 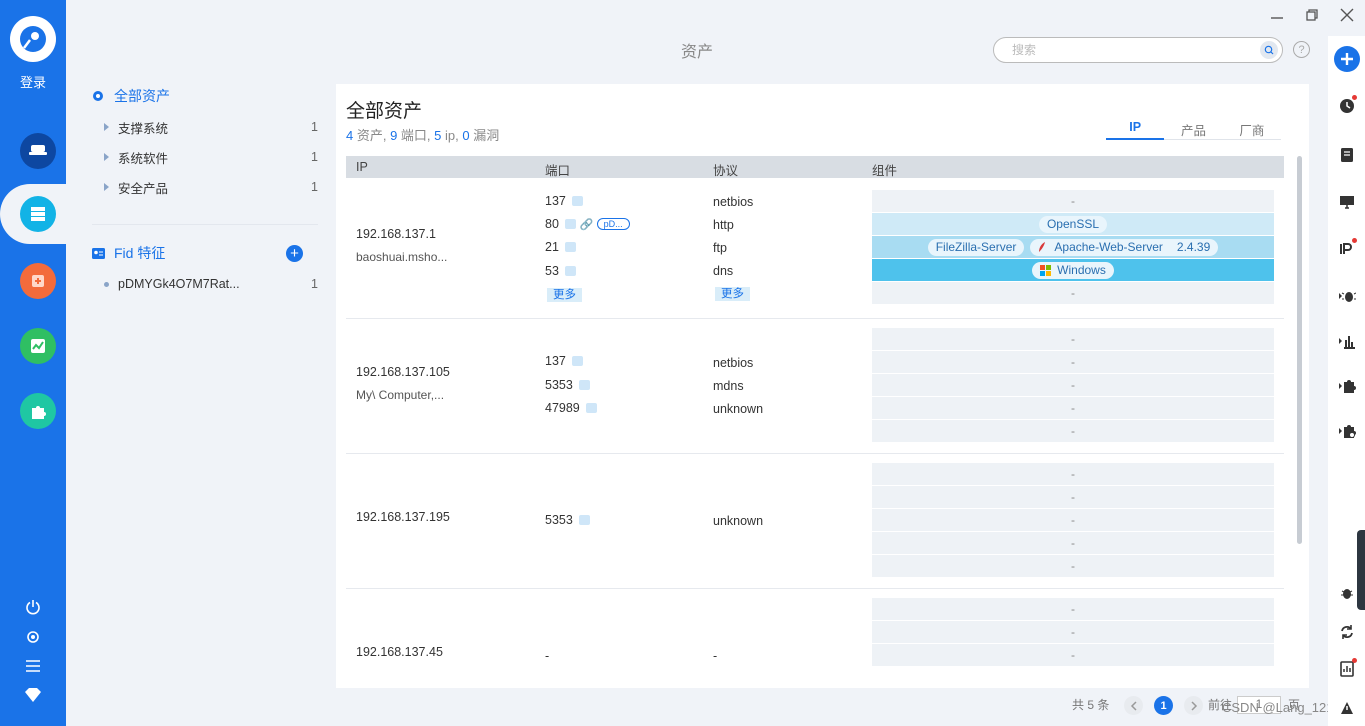 What do you see at coordinates (1042, 247) in the screenshot?
I see `apache-feather-icon` at bounding box center [1042, 247].